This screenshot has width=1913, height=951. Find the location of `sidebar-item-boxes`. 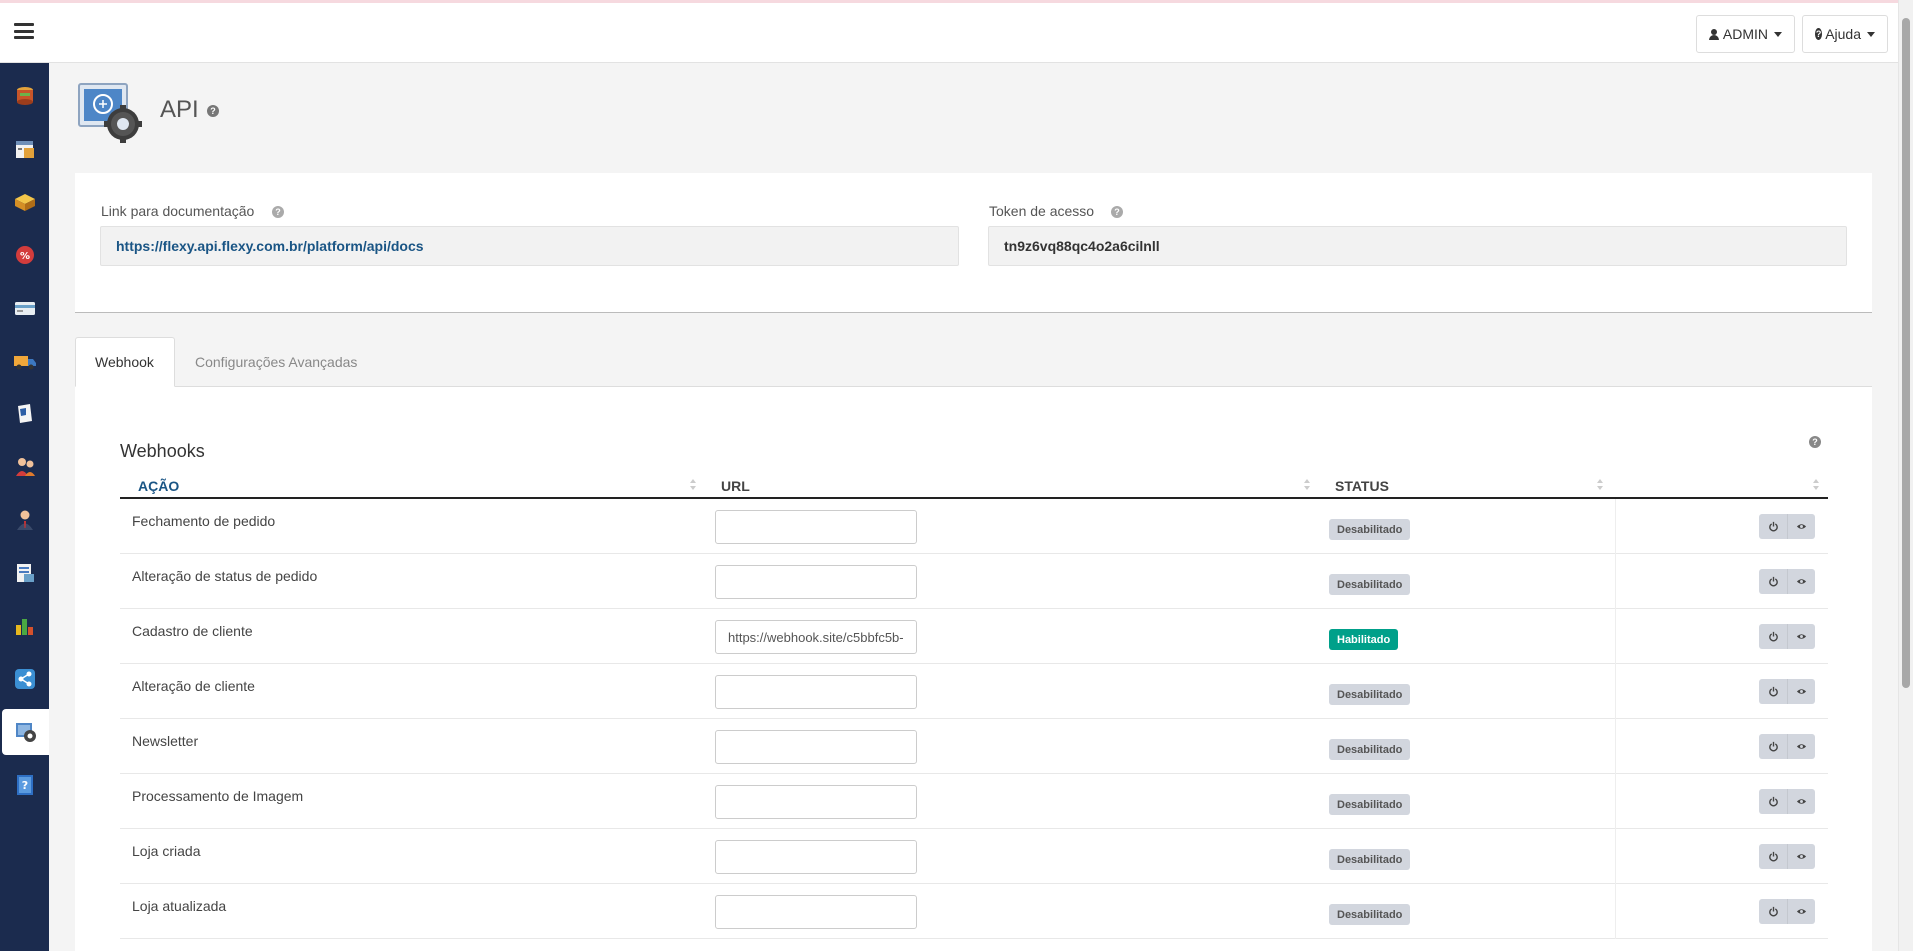

sidebar-item-boxes is located at coordinates (24, 202).